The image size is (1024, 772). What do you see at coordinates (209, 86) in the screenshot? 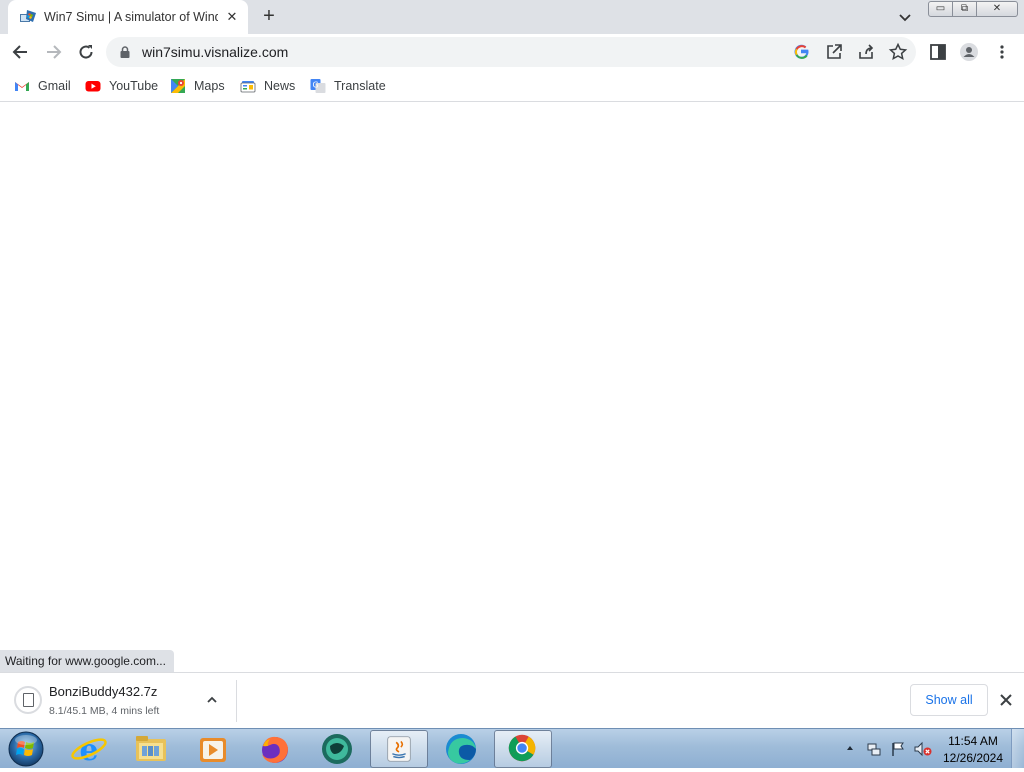
I see `bookmark-label: Maps` at bounding box center [209, 86].